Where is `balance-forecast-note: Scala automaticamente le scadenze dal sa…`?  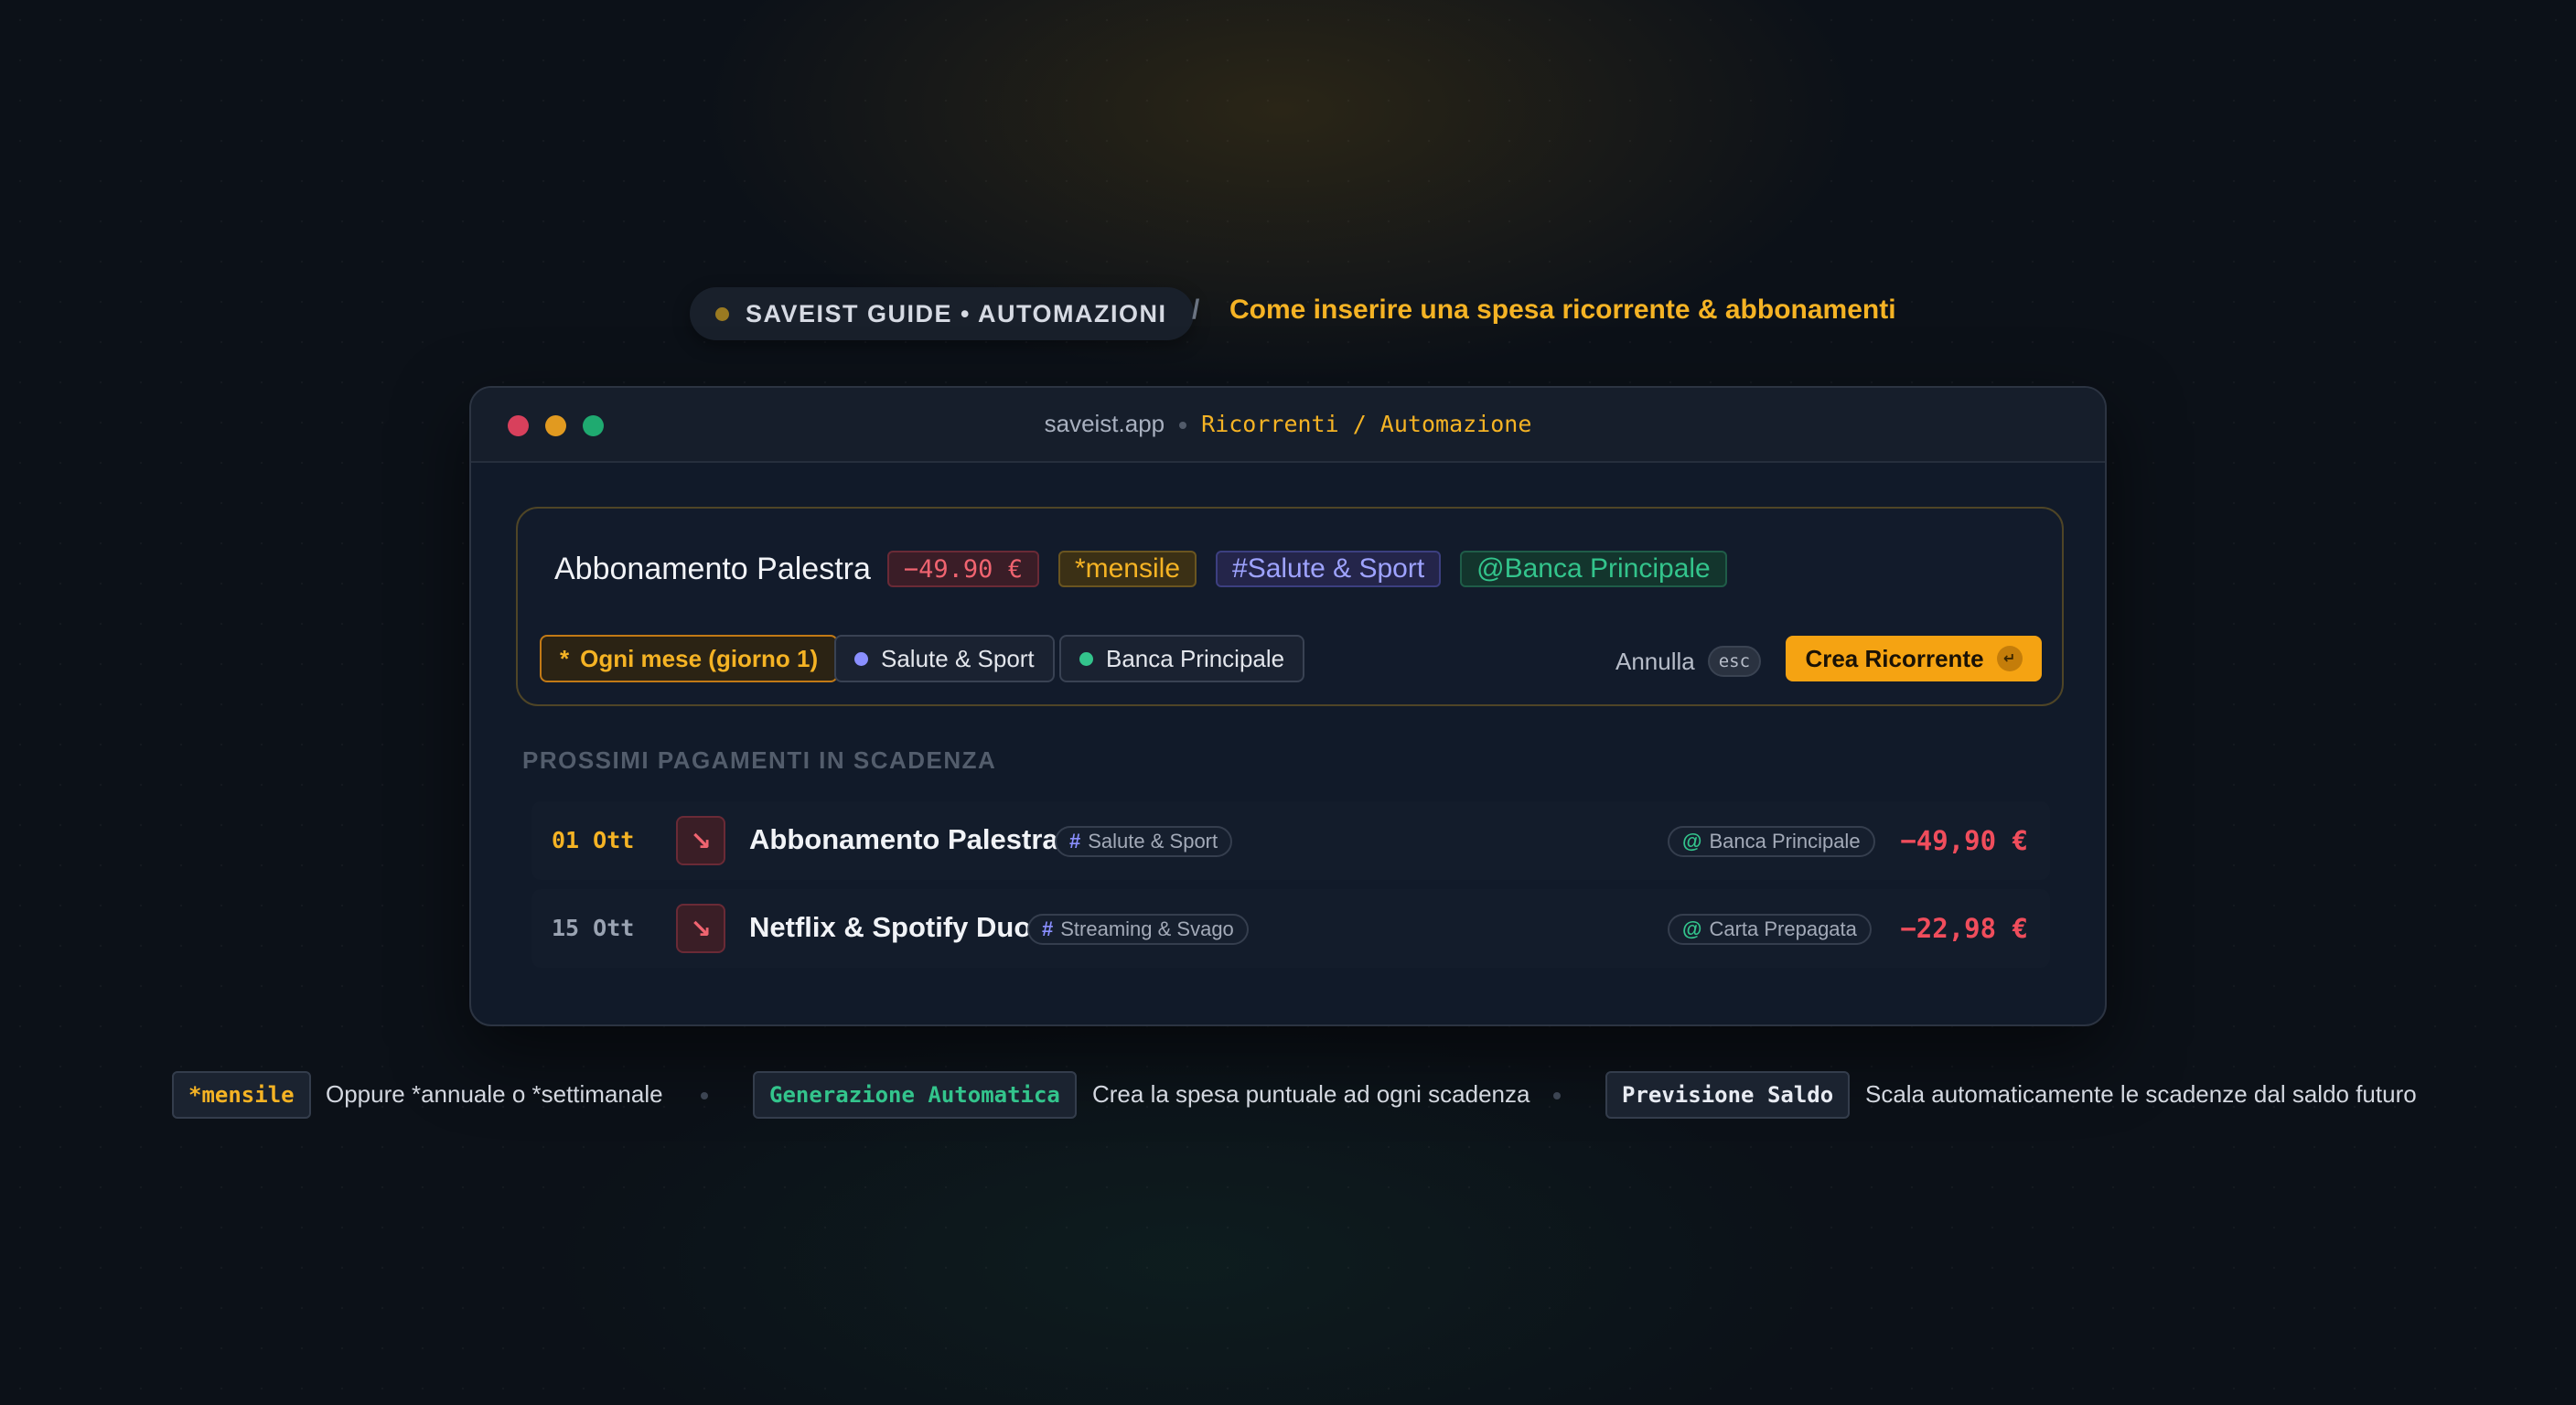 balance-forecast-note: Scala automaticamente le scadenze dal sa… is located at coordinates (2141, 1094).